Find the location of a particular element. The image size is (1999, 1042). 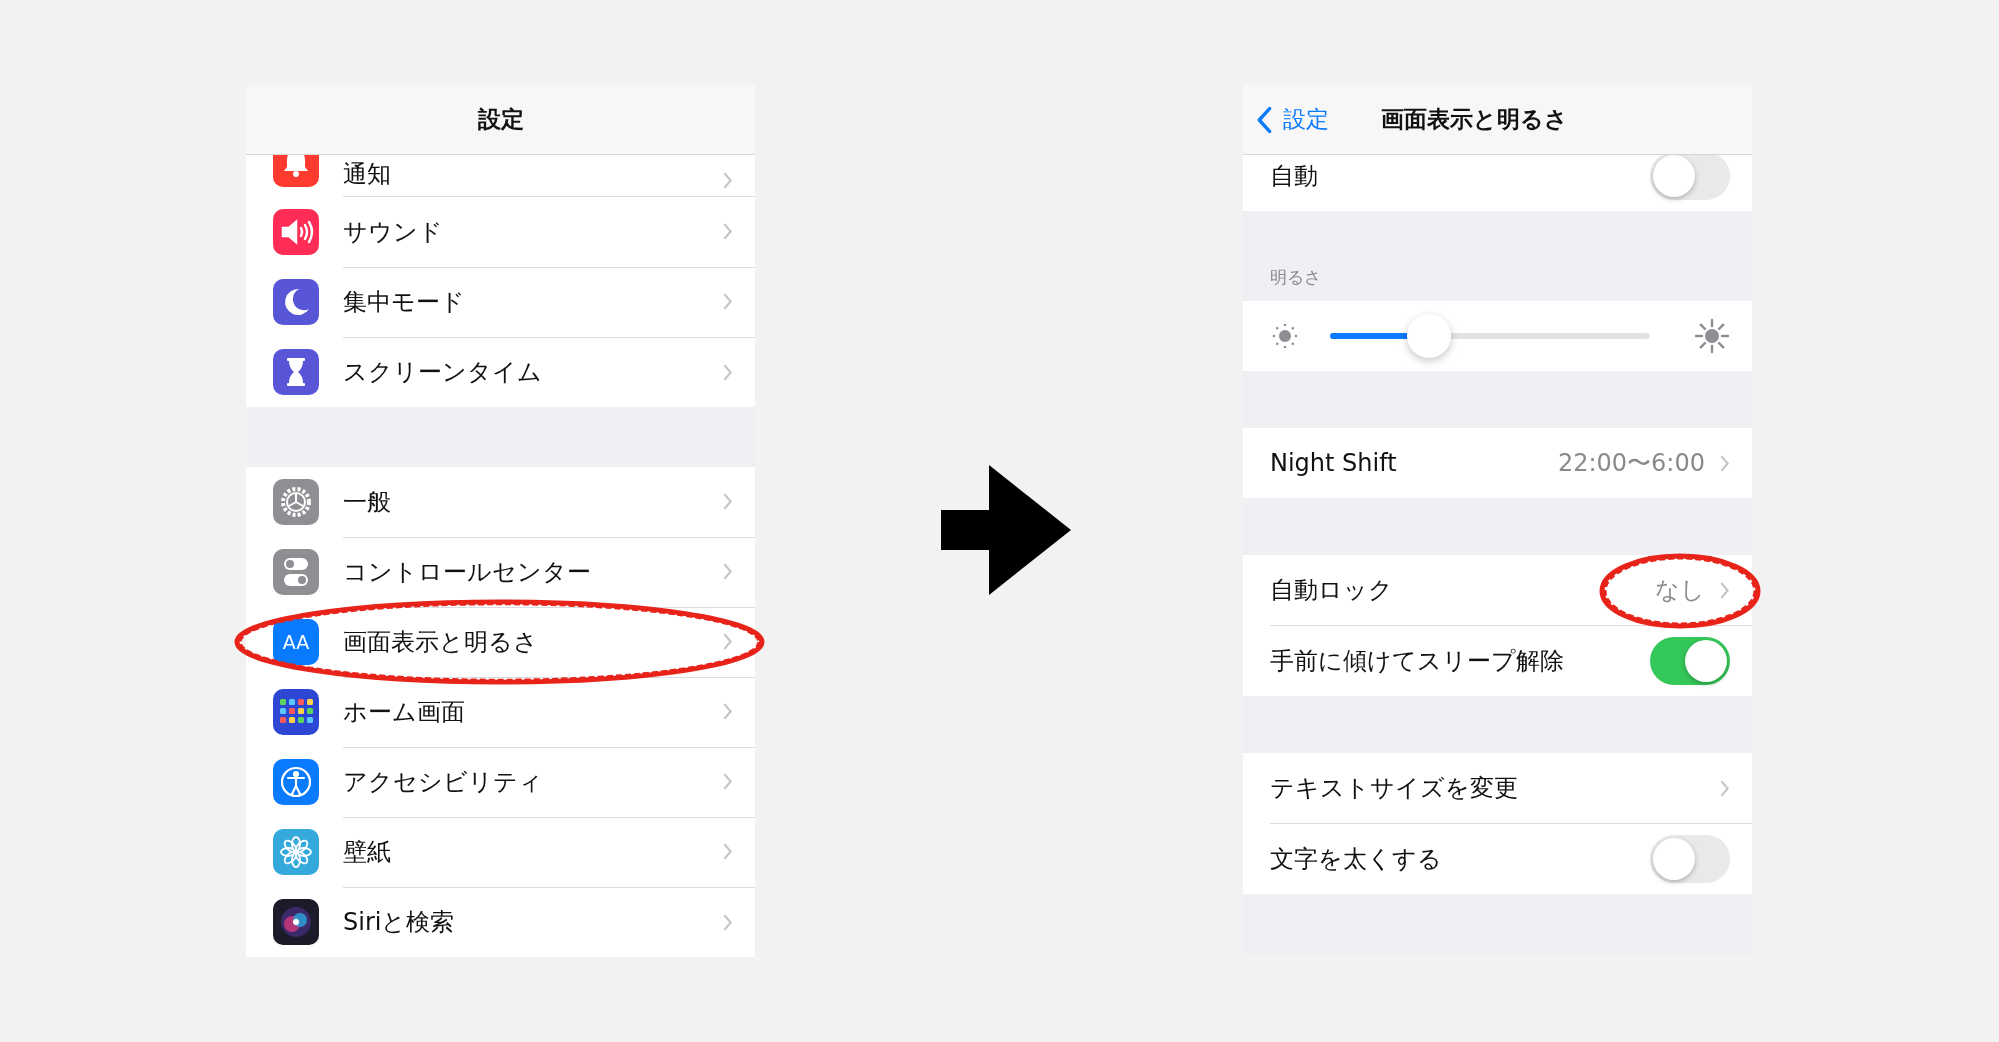

item-label: 壁紙 is located at coordinates (367, 852).